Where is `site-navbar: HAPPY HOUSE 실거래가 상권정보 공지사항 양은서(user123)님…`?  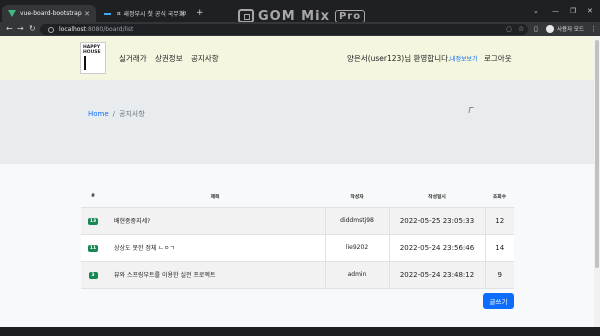 site-navbar: HAPPY HOUSE 실거래가 상권정보 공지사항 양은서(user123)님… is located at coordinates (300, 58).